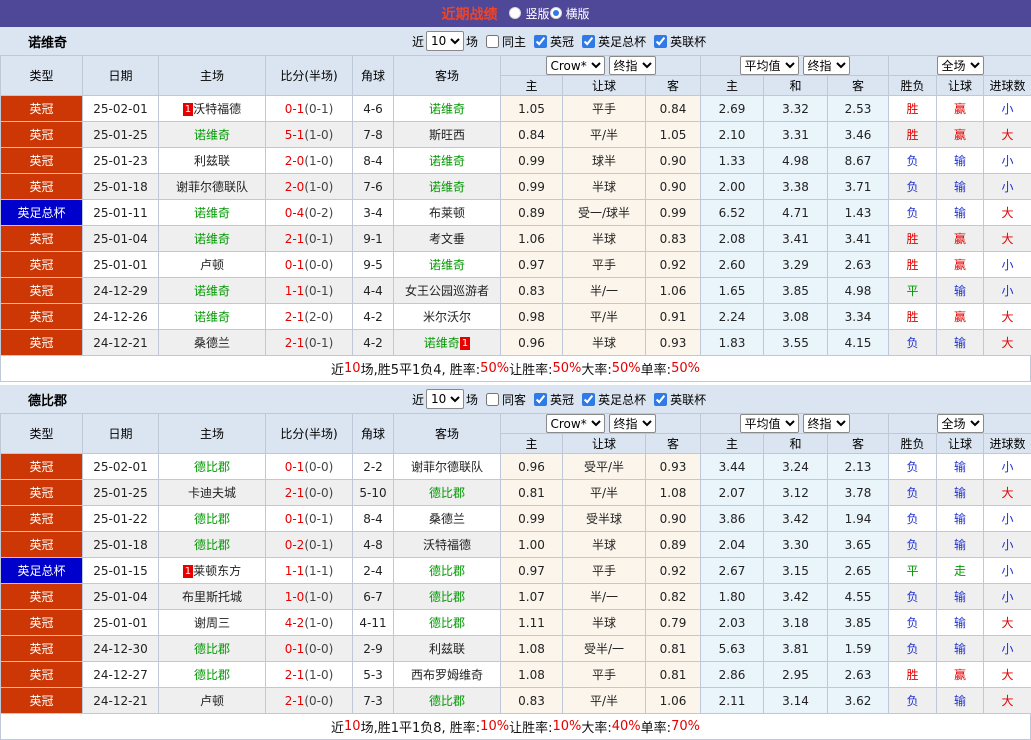  Describe the element at coordinates (494, 368) in the screenshot. I see `summary-segment: 50%` at that location.